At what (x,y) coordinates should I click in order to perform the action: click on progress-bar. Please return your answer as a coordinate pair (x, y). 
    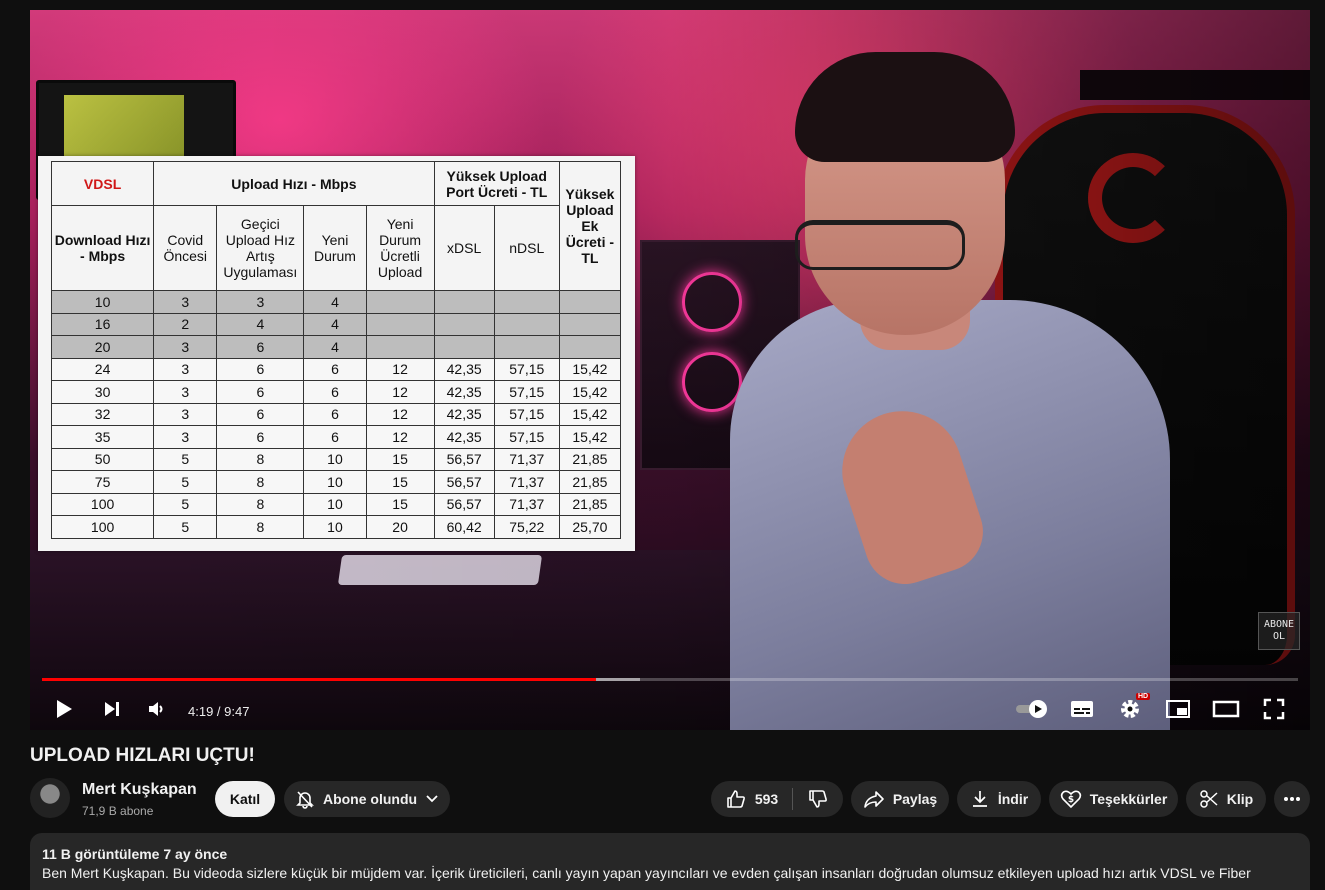
    Looking at the image, I should click on (670, 679).